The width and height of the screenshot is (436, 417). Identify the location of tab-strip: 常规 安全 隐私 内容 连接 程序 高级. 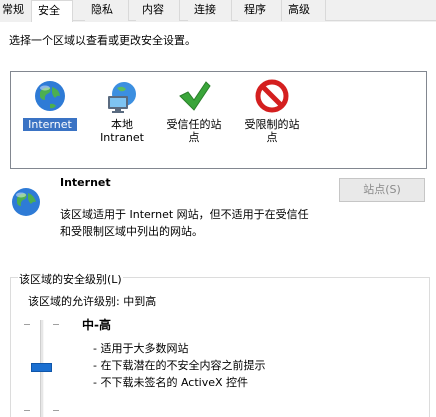
(218, 11).